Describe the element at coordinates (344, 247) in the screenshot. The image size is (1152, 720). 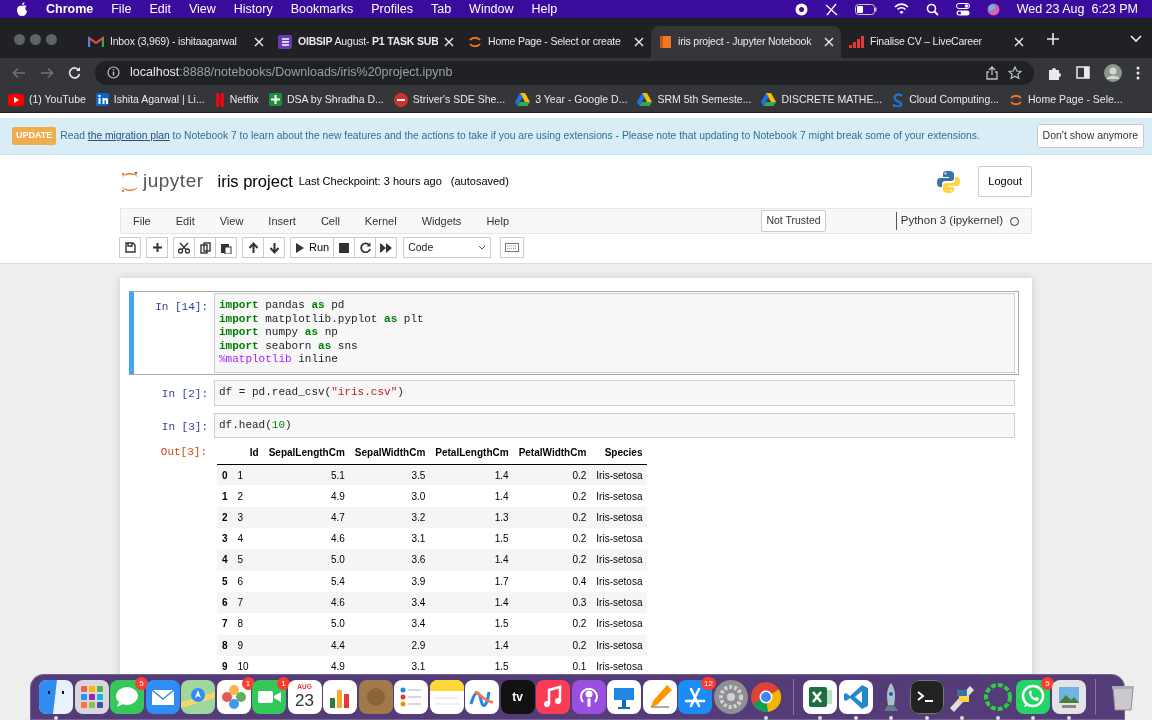
I see `stop-button` at that location.